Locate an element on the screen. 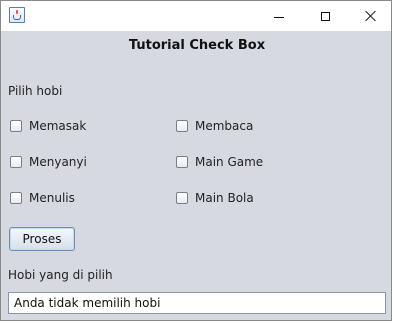  proses-button: Proses is located at coordinates (42, 239).